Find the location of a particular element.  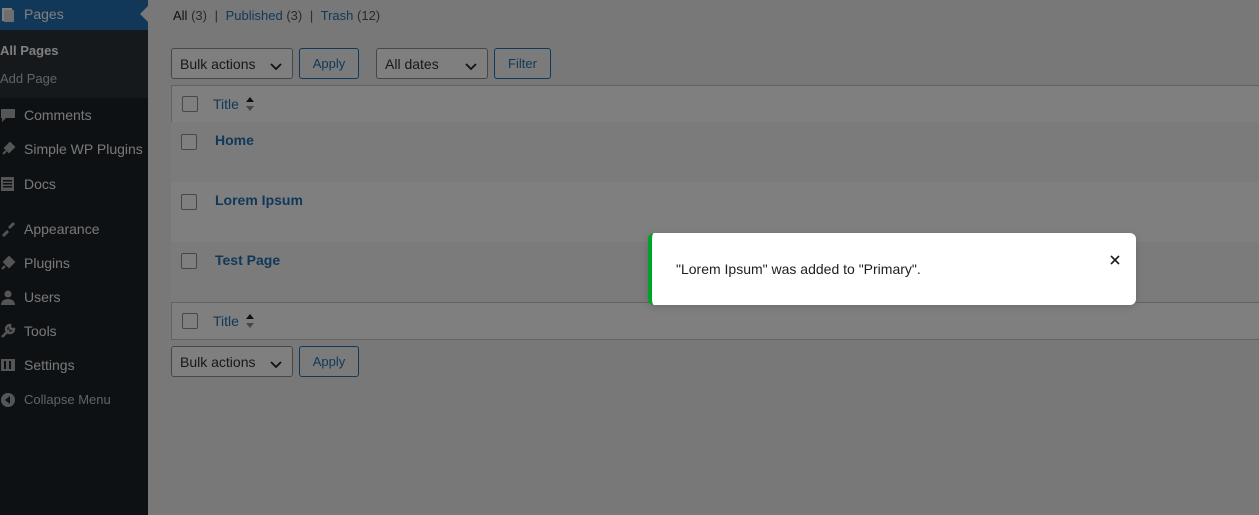

success-notification: "Lorem Ipsum" was added to "Primary". is located at coordinates (892, 269).